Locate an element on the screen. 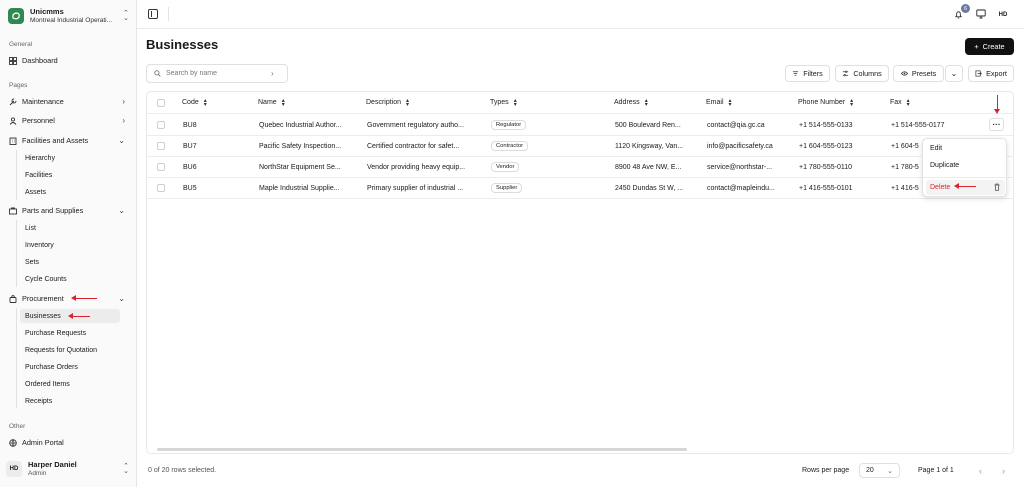  prev-page-button: ‹ is located at coordinates (980, 470).